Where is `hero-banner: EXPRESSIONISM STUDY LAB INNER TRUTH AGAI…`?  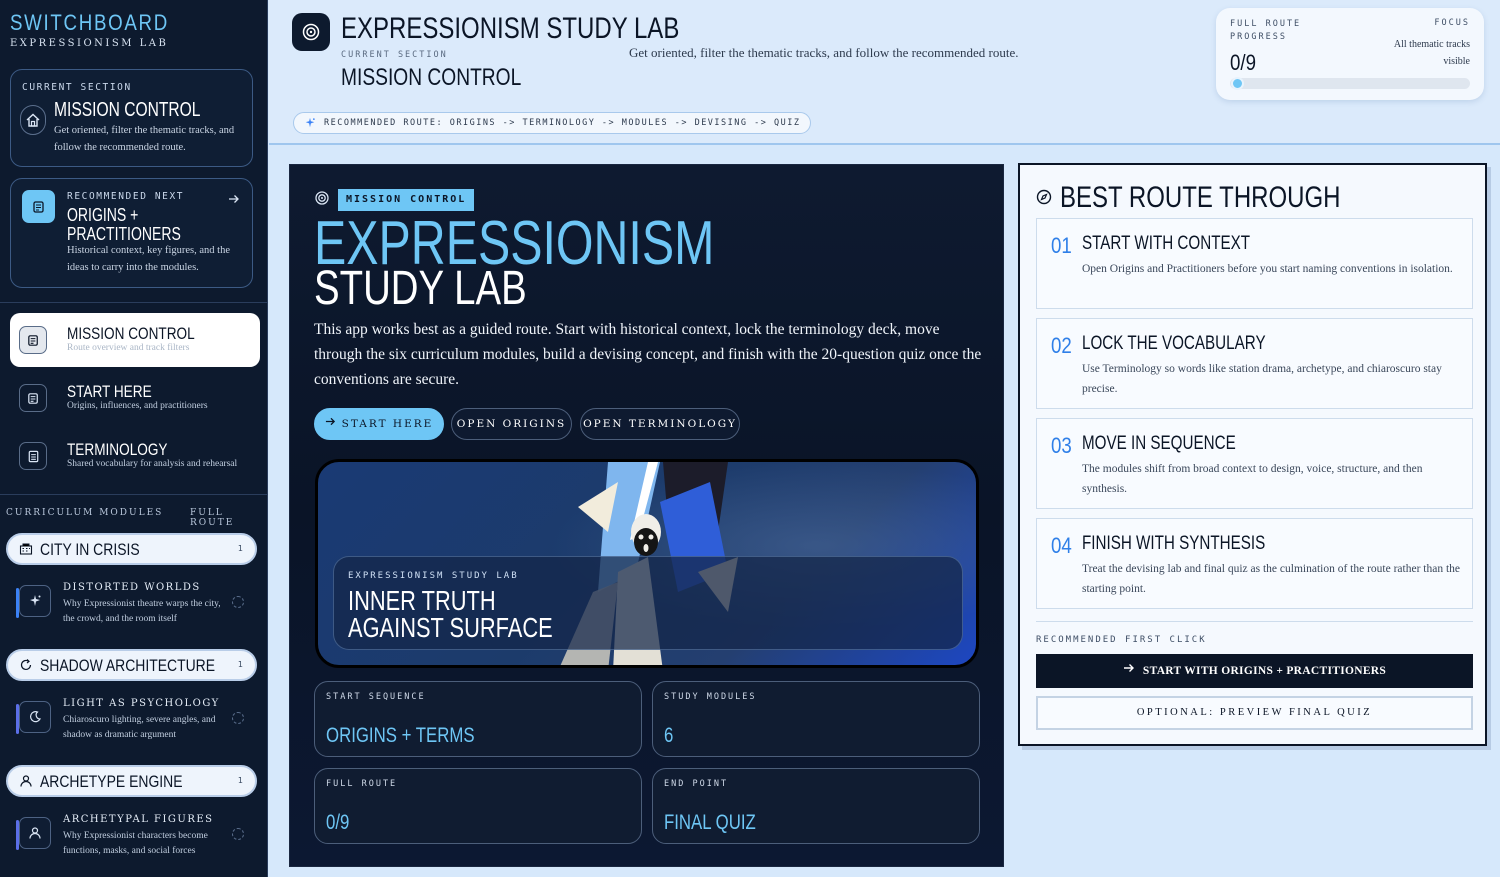
hero-banner: EXPRESSIONISM STUDY LAB INNER TRUTH AGAI… is located at coordinates (647, 563).